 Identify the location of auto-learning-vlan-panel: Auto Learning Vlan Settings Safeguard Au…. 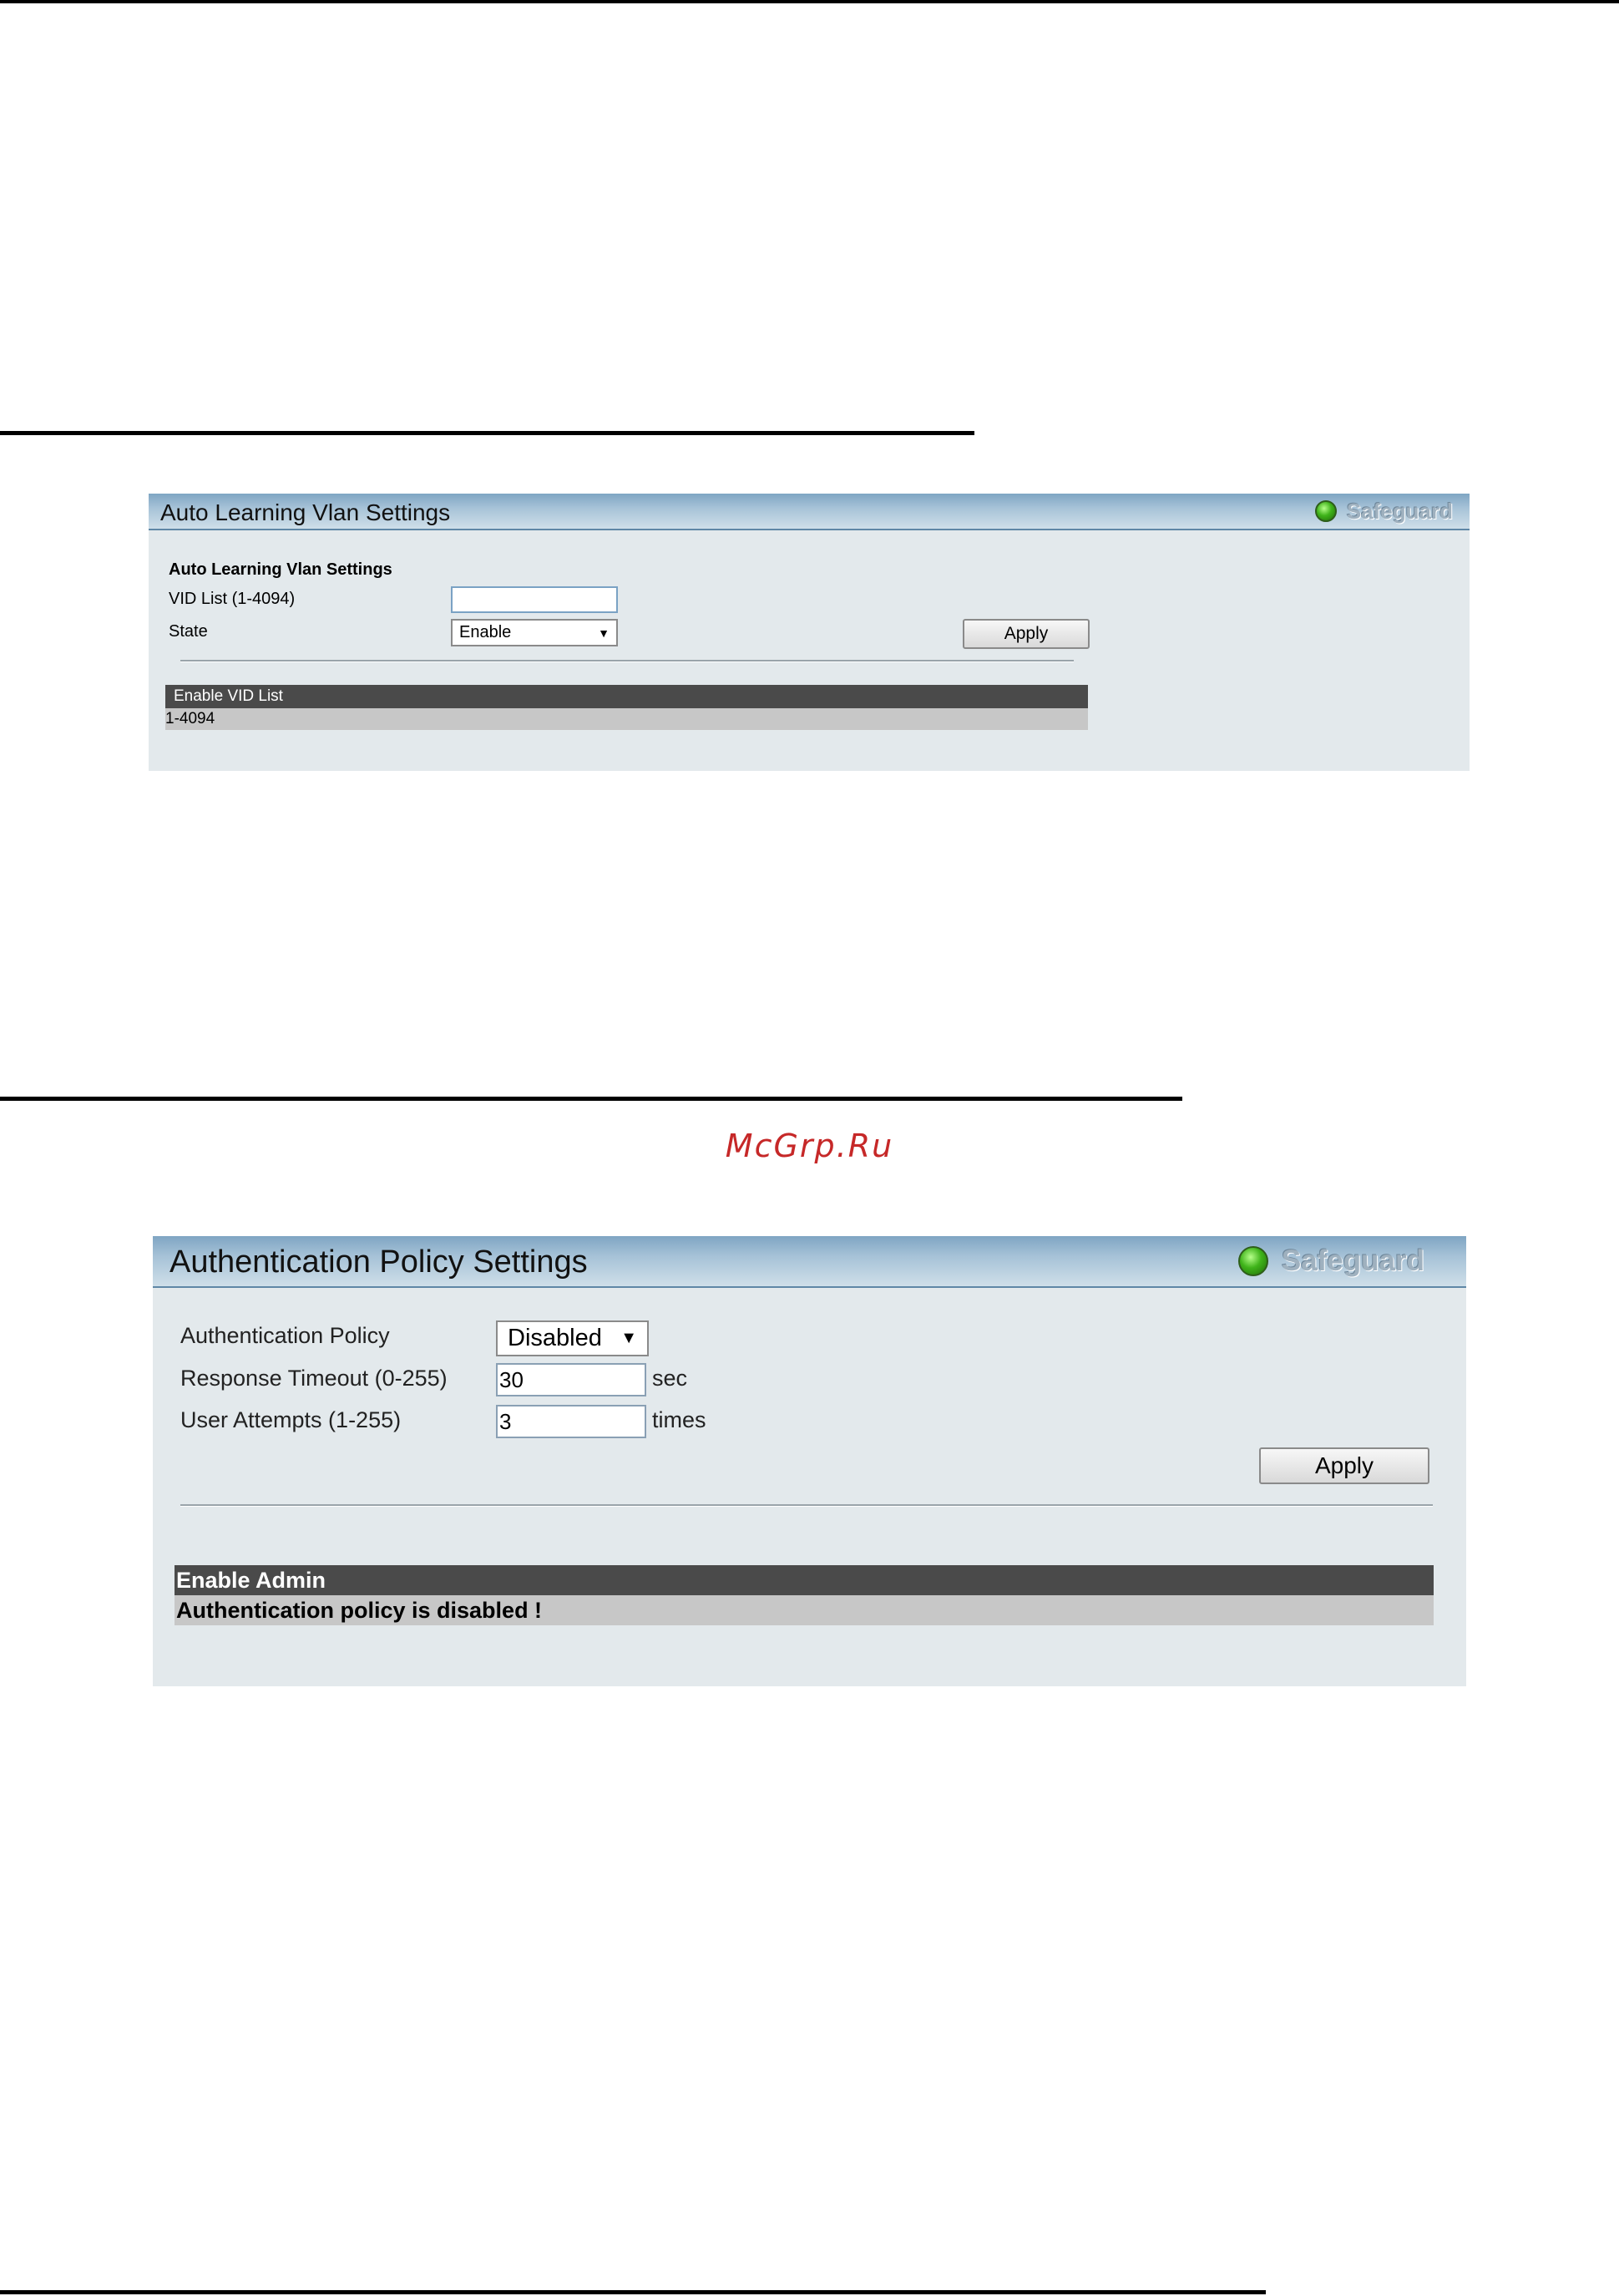
(810, 632).